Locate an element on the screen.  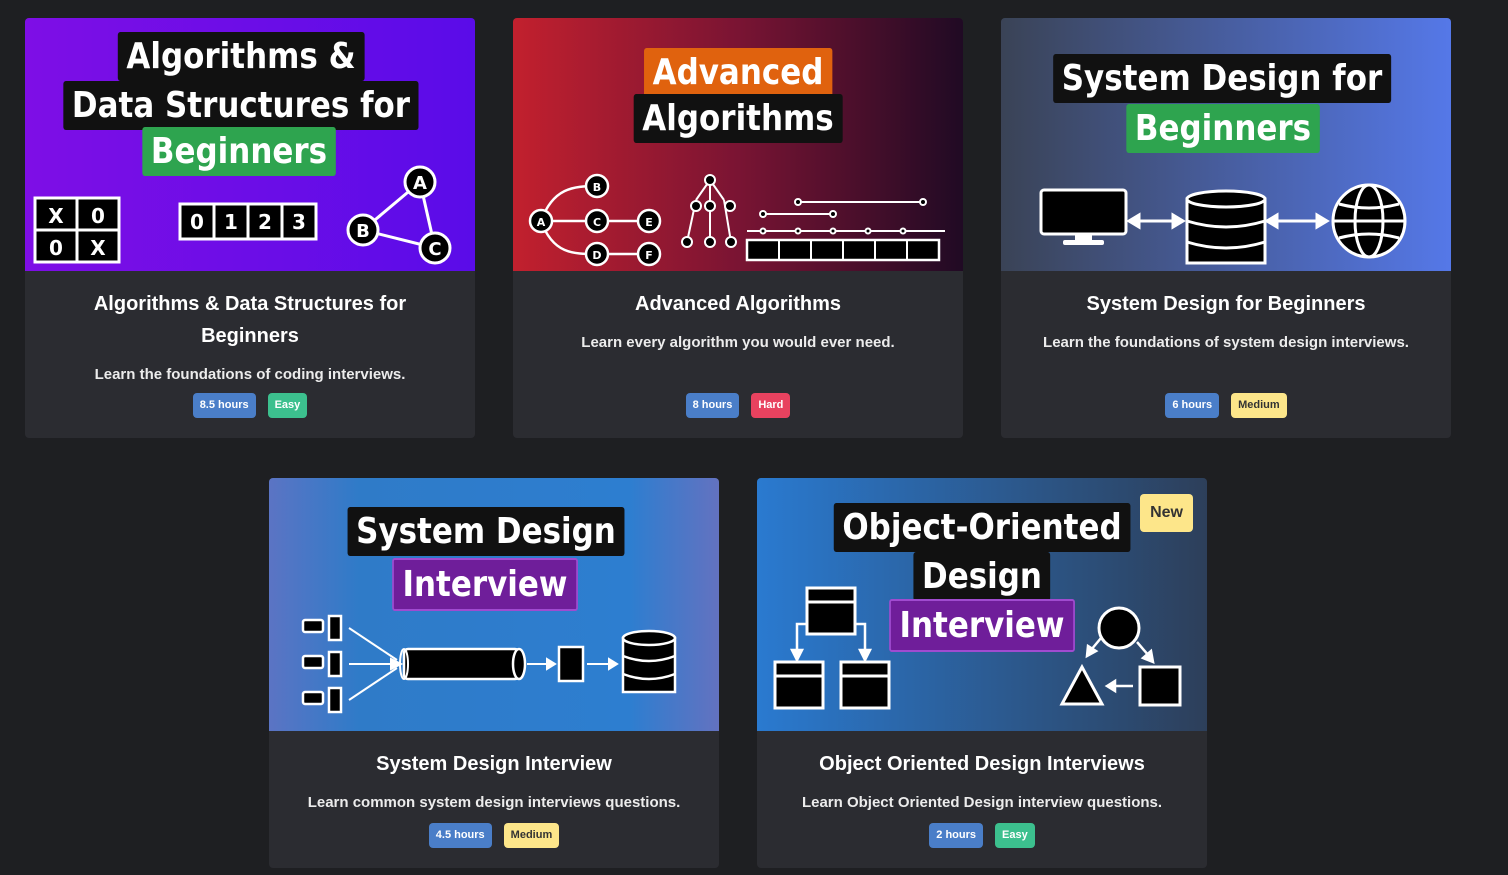
course-title: Advanced Algorithms is located at coordinates (738, 304).